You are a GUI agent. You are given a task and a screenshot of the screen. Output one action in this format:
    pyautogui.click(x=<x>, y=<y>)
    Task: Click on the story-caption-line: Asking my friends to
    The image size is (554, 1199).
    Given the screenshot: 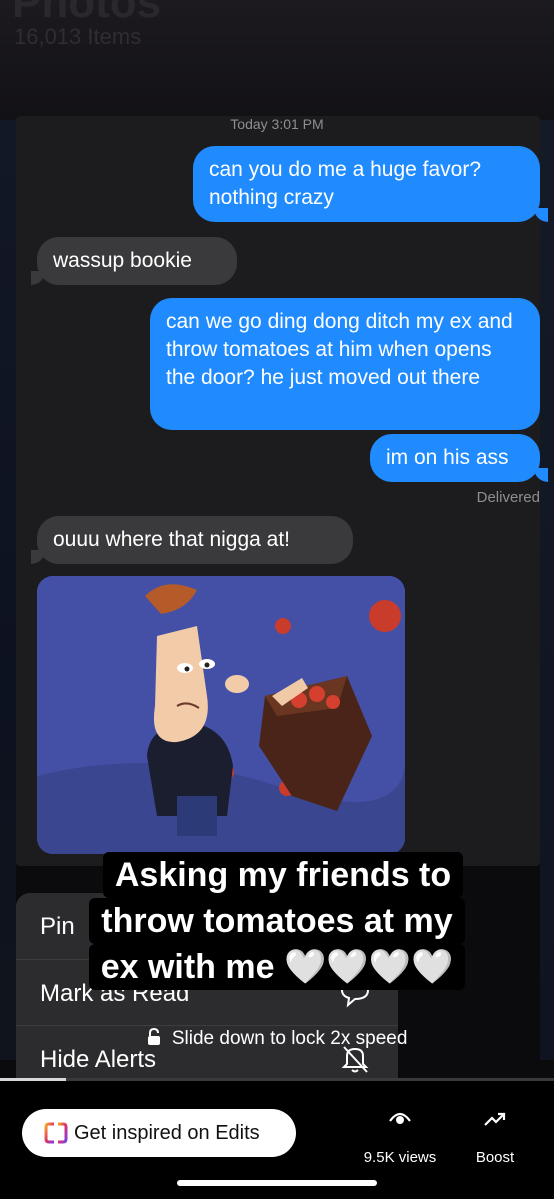 What is the action you would take?
    pyautogui.click(x=277, y=875)
    